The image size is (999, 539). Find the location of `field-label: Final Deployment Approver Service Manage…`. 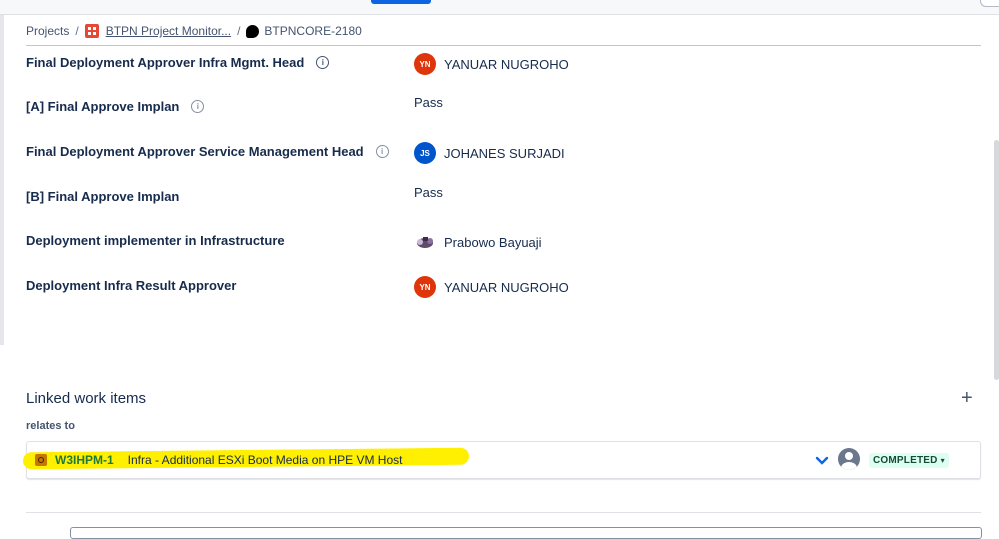

field-label: Final Deployment Approver Service Manage… is located at coordinates (207, 151).